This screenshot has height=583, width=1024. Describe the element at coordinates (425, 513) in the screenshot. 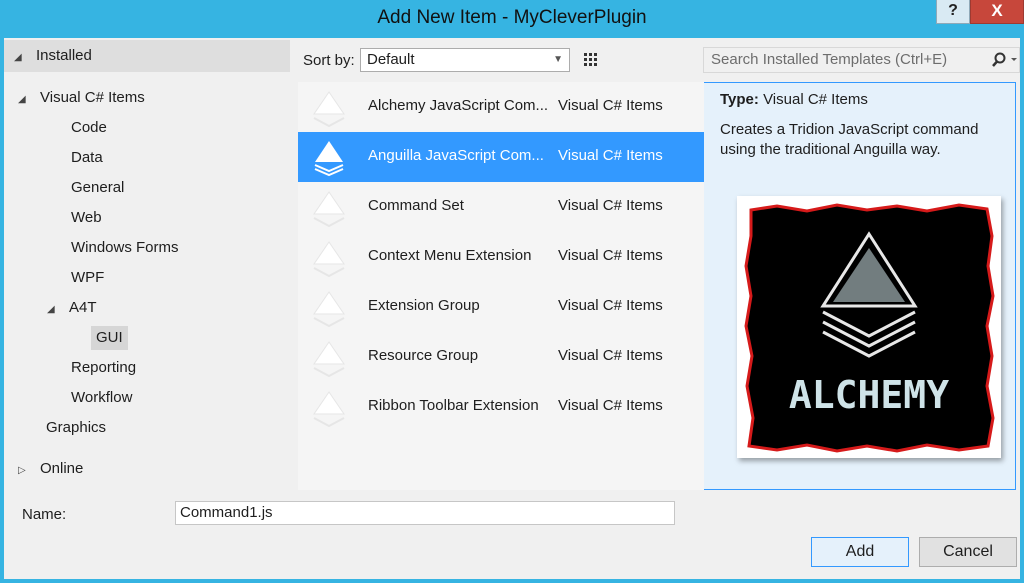

I see `name-input: Command1.js` at that location.